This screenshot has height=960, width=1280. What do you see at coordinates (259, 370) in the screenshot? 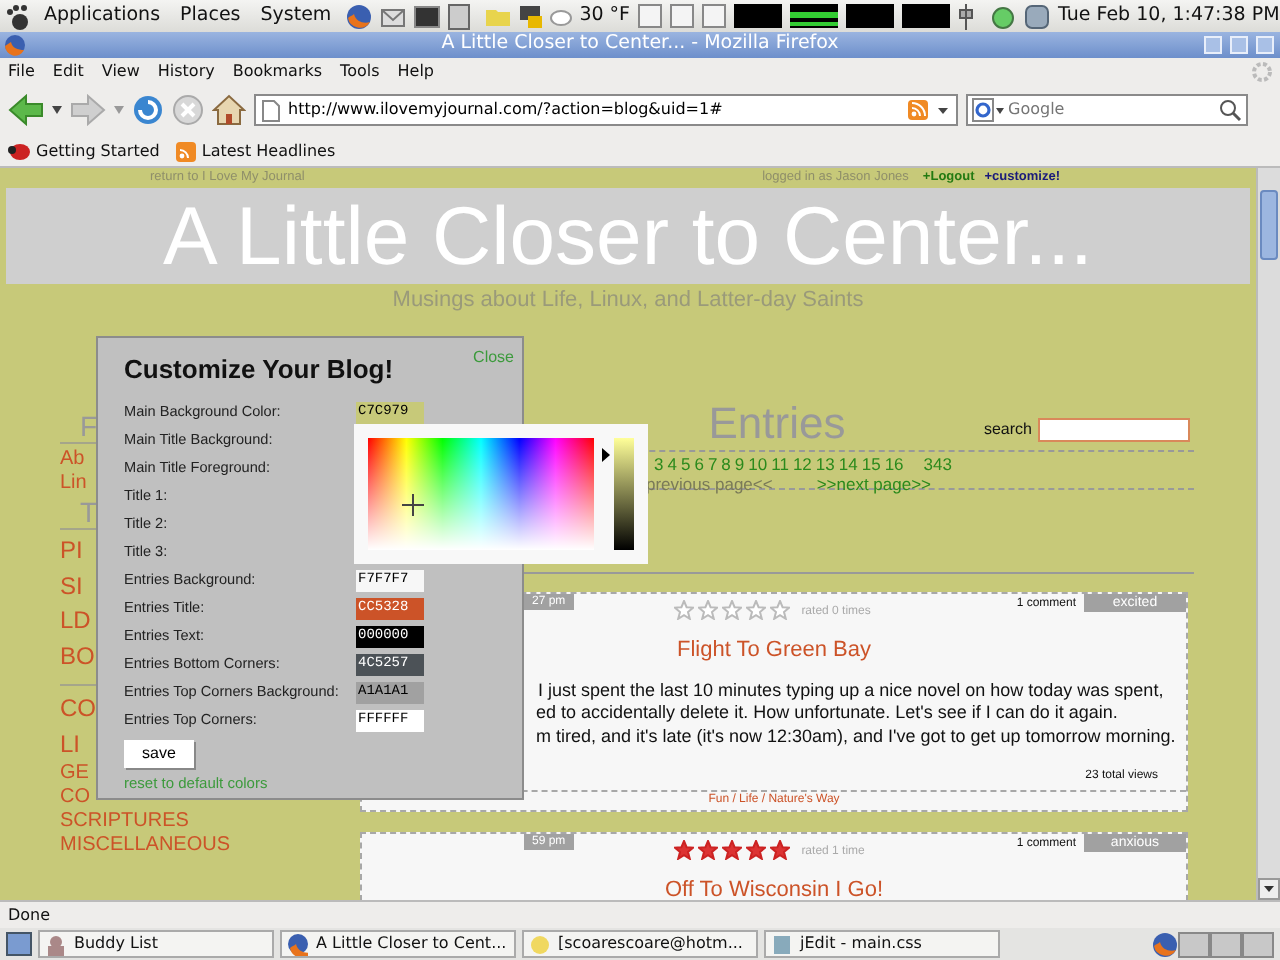
I see `dialog-title: Customize Your Blog!` at bounding box center [259, 370].